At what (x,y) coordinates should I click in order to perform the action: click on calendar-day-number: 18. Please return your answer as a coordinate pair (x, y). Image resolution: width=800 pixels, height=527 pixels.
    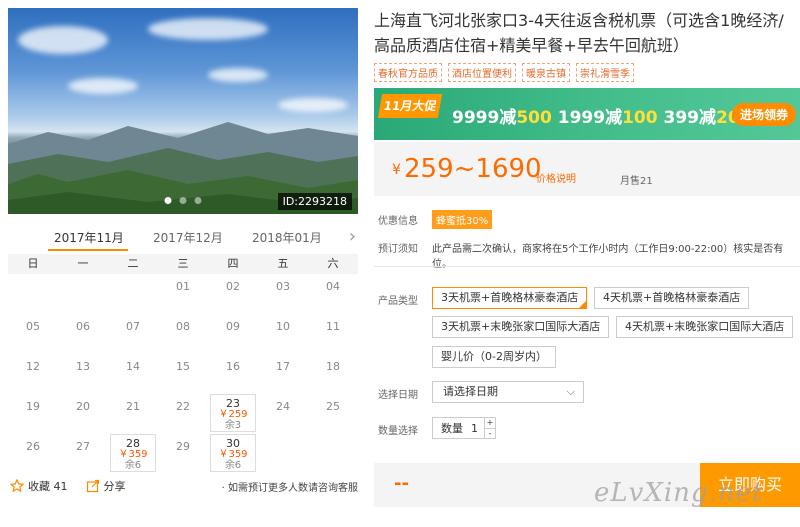
    Looking at the image, I should click on (333, 366).